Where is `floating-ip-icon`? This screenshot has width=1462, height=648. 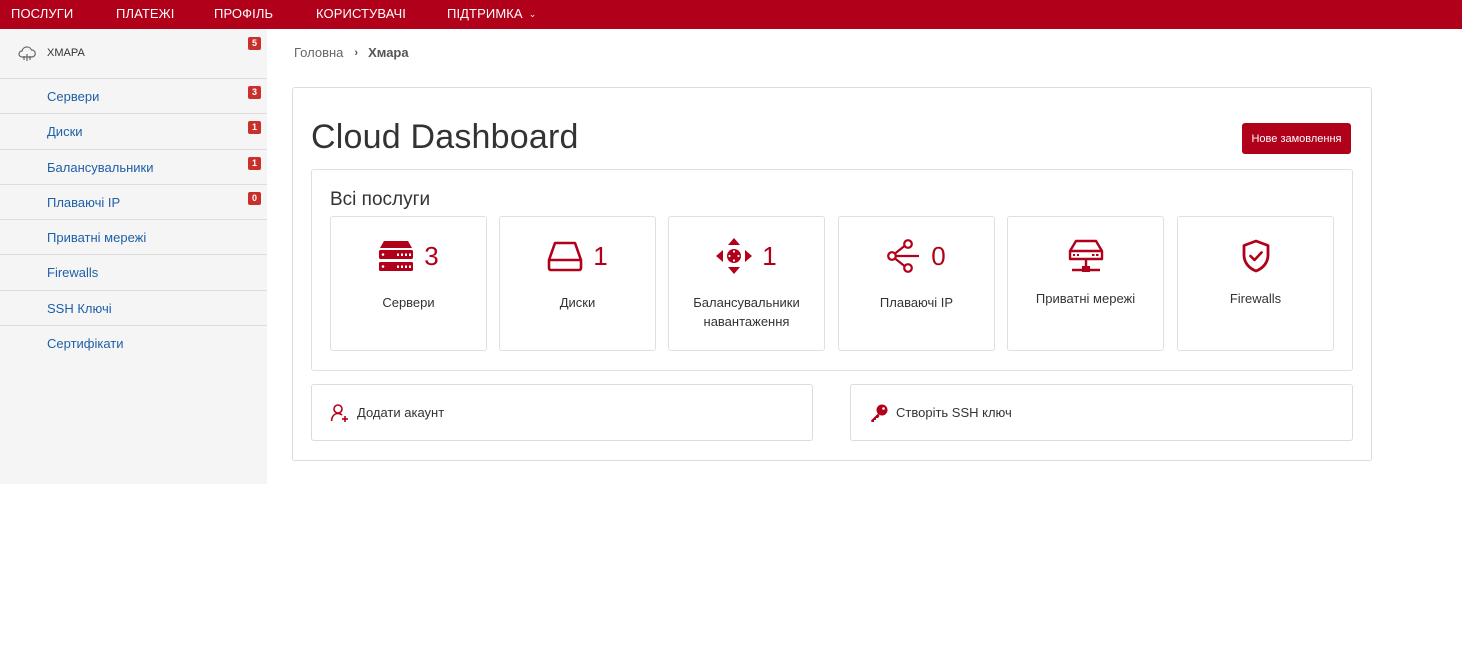
floating-ip-icon is located at coordinates (903, 256).